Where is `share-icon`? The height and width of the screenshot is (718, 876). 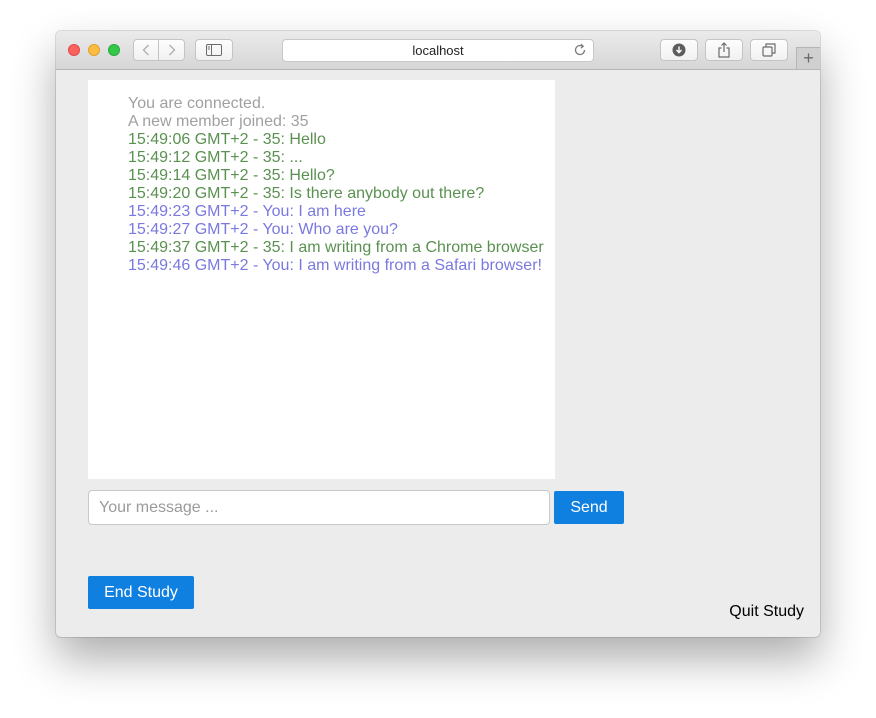
share-icon is located at coordinates (724, 50).